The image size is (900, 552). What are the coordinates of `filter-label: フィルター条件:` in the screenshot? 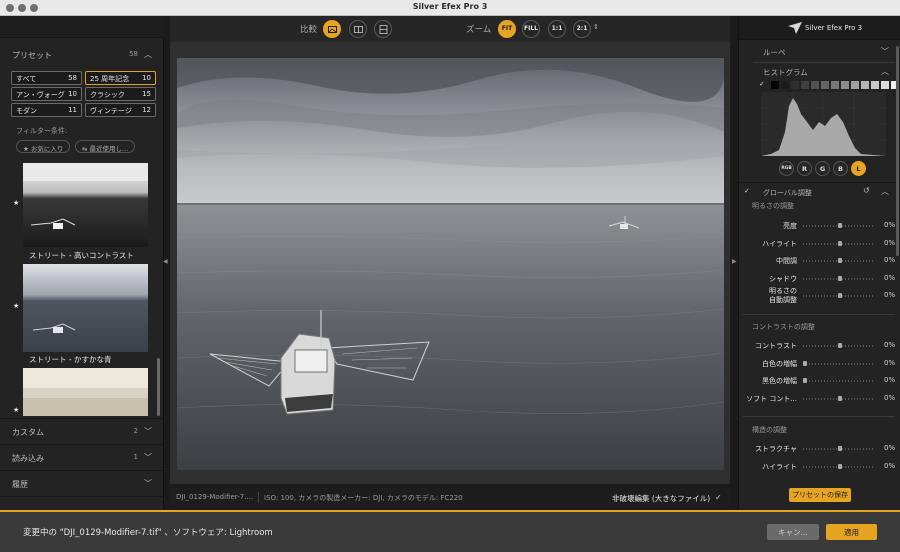 It's located at (42, 131).